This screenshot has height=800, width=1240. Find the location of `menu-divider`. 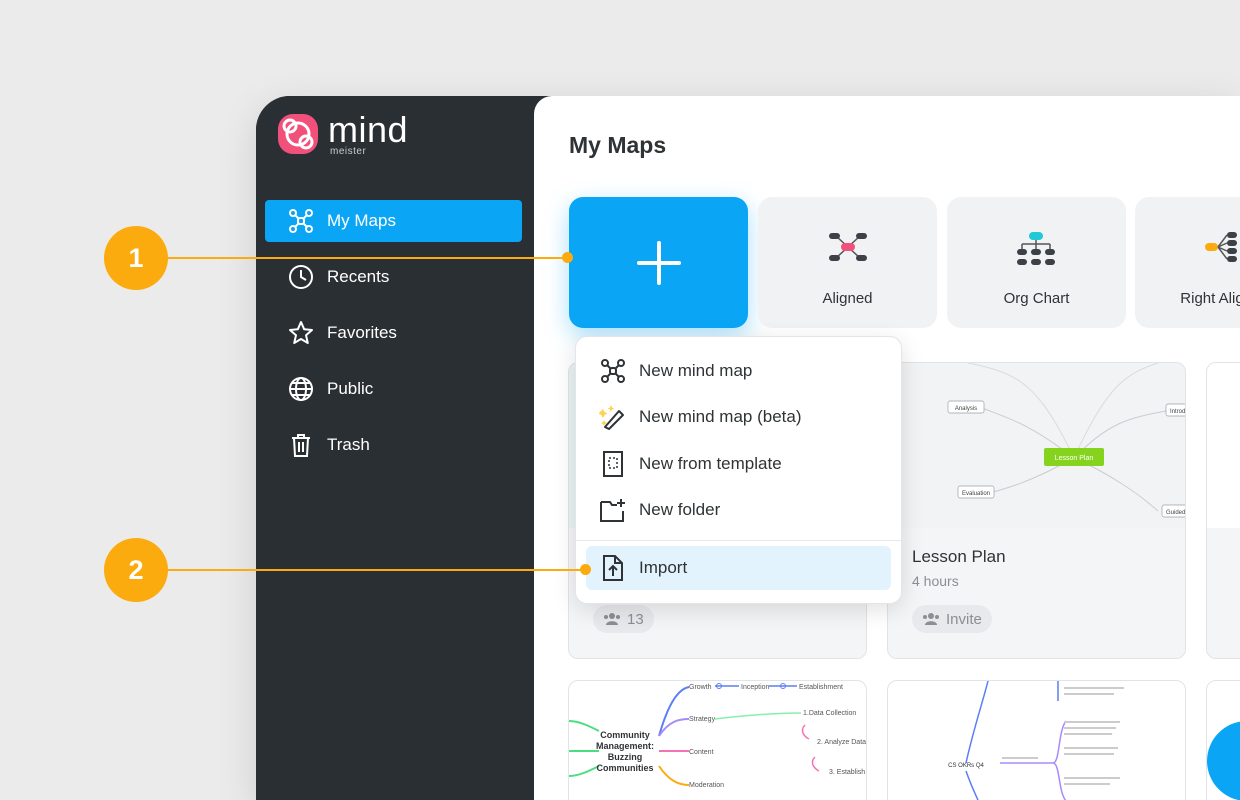

menu-divider is located at coordinates (738, 540).